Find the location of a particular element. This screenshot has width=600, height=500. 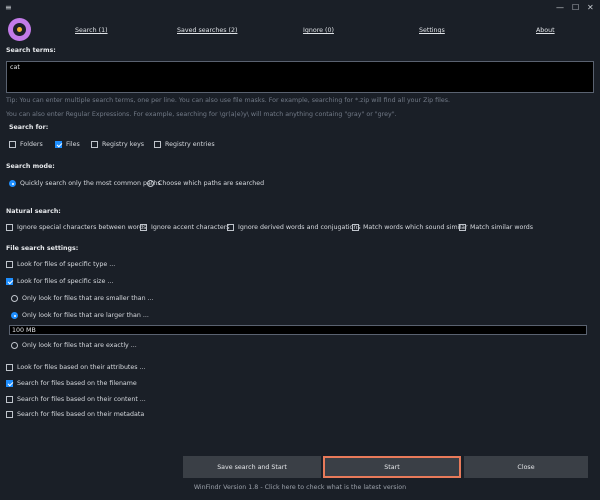

choose-paths-label: Choose which paths are searched is located at coordinates (211, 183).